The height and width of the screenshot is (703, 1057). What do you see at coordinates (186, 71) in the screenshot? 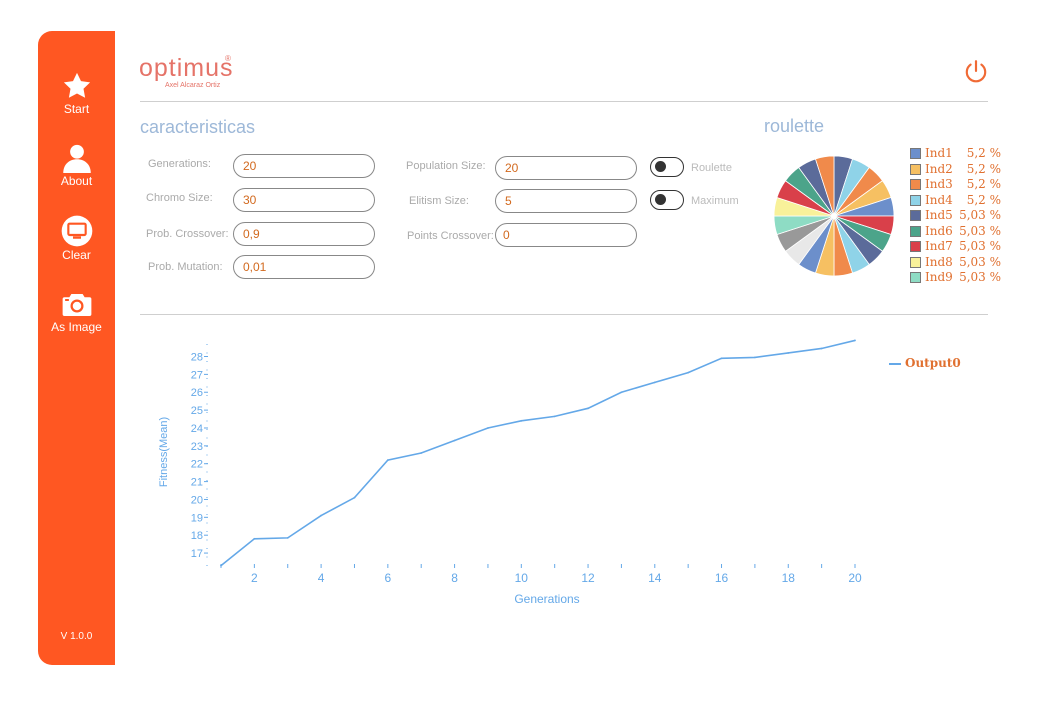
I see `logo: optimus ® Axel Alcaraz Ortiz` at bounding box center [186, 71].